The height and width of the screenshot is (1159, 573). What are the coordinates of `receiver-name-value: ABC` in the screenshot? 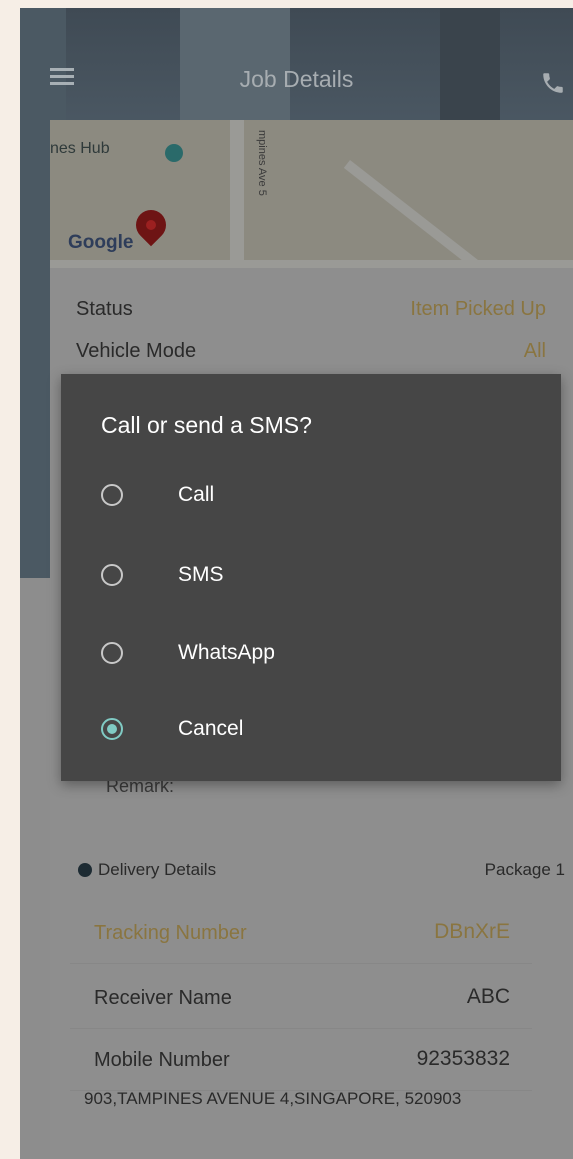 It's located at (488, 996).